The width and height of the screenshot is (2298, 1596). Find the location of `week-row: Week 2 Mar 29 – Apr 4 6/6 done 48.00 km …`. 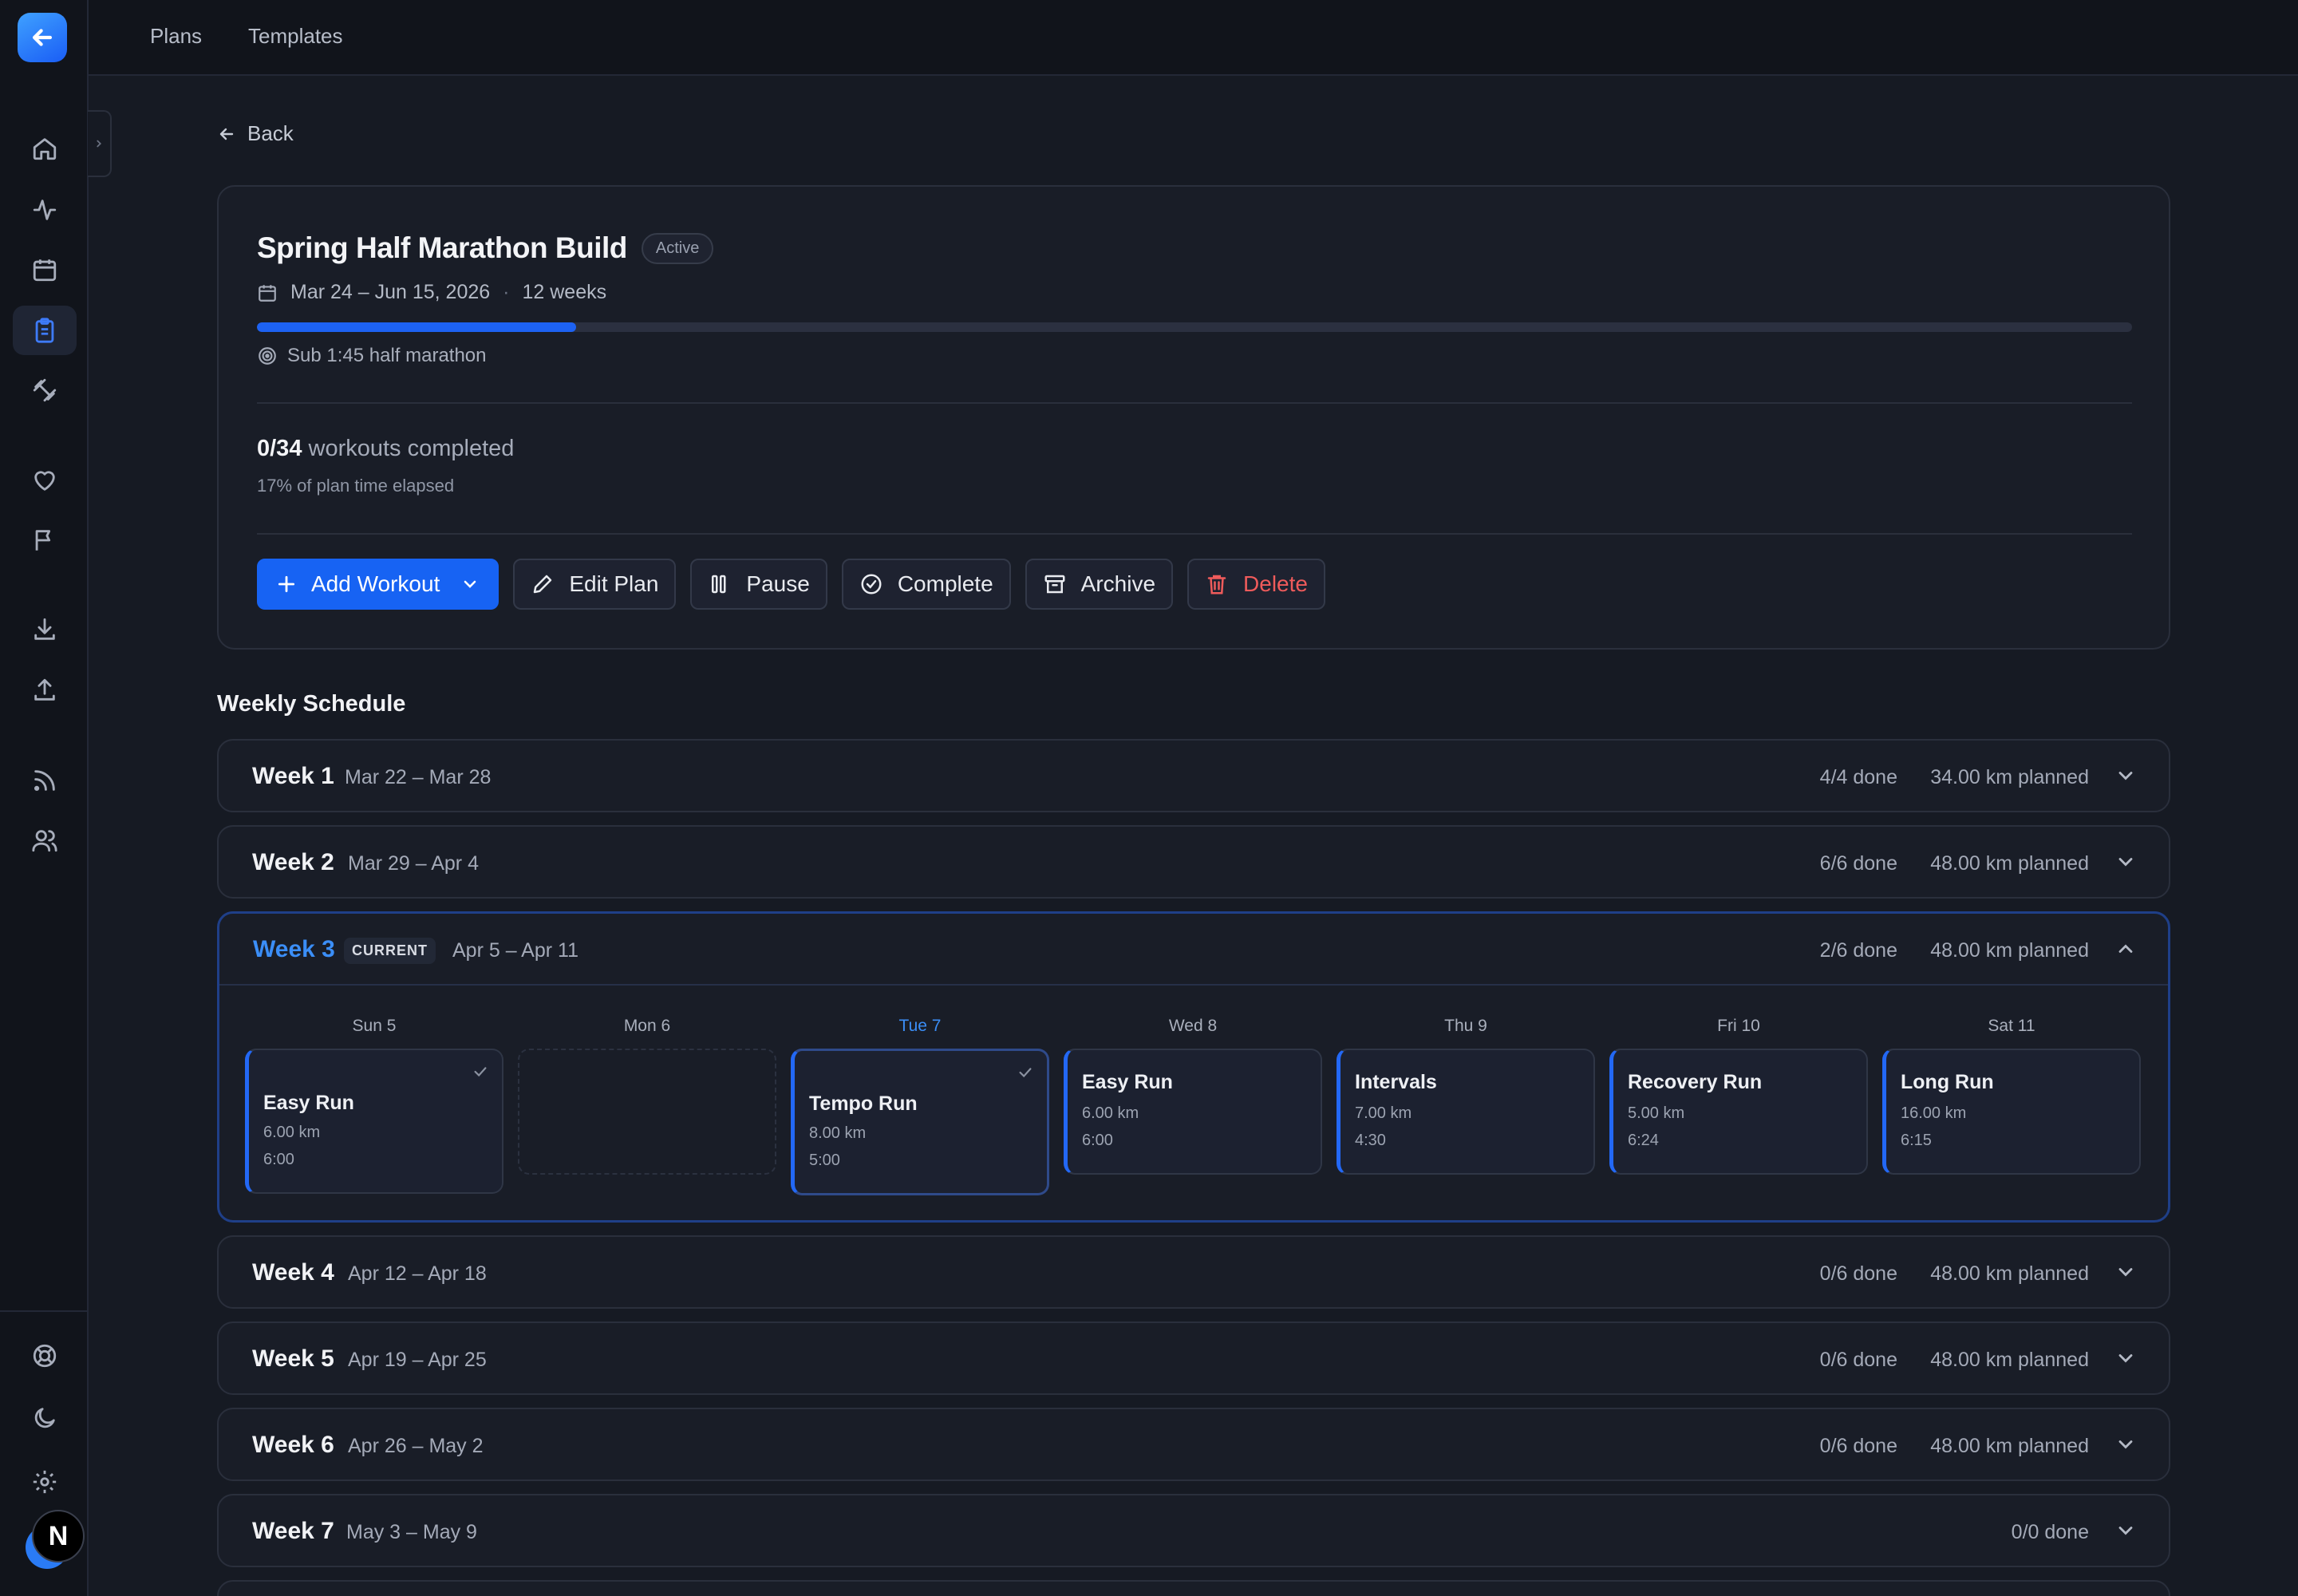

week-row: Week 2 Mar 29 – Apr 4 6/6 done 48.00 km … is located at coordinates (1194, 862).